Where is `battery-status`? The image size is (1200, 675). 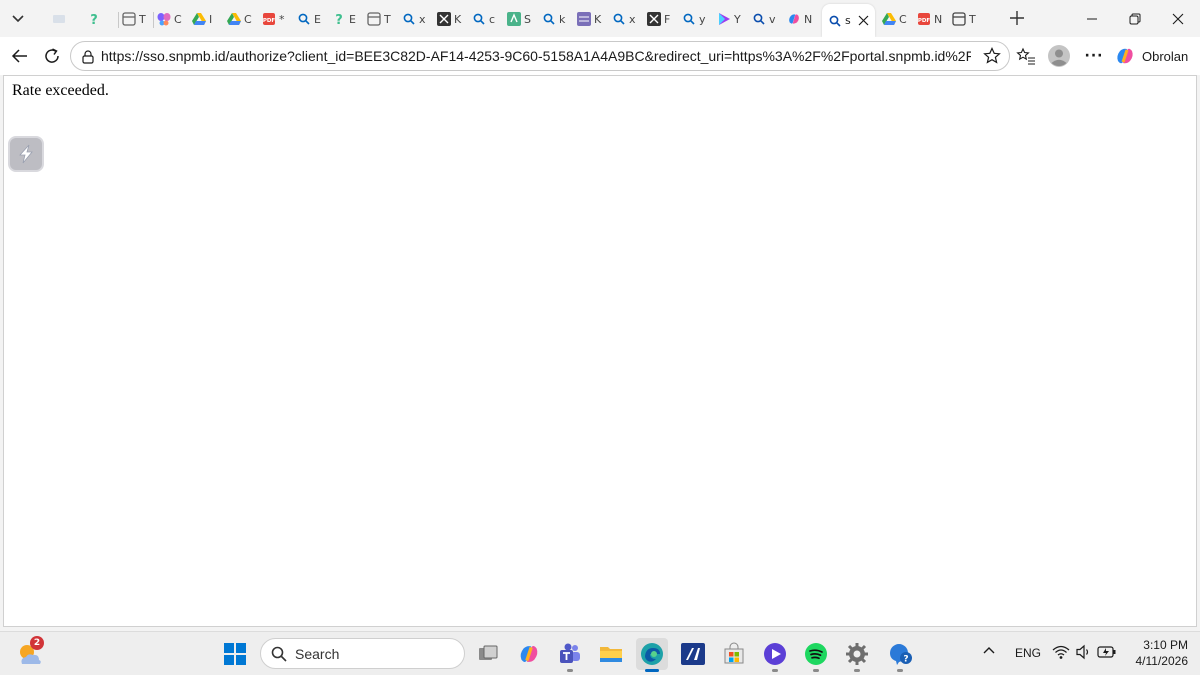 battery-status is located at coordinates (1107, 652).